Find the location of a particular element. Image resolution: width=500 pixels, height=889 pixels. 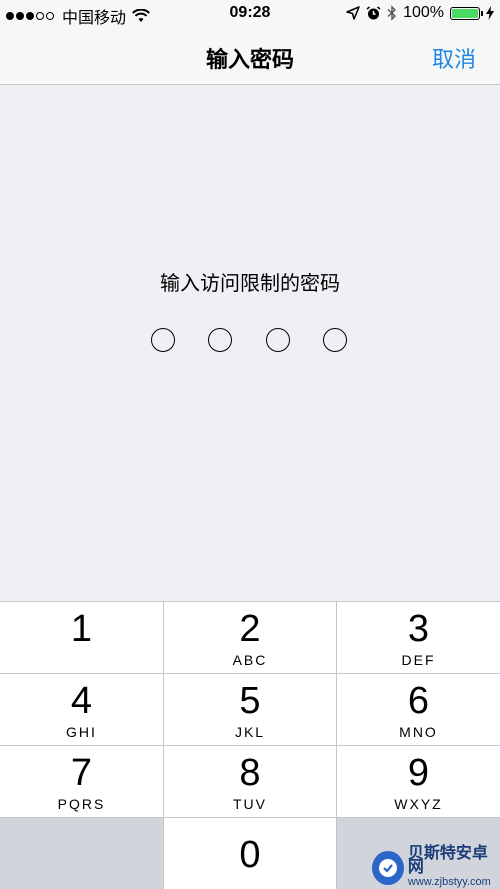

battery-fill is located at coordinates (465, 13).